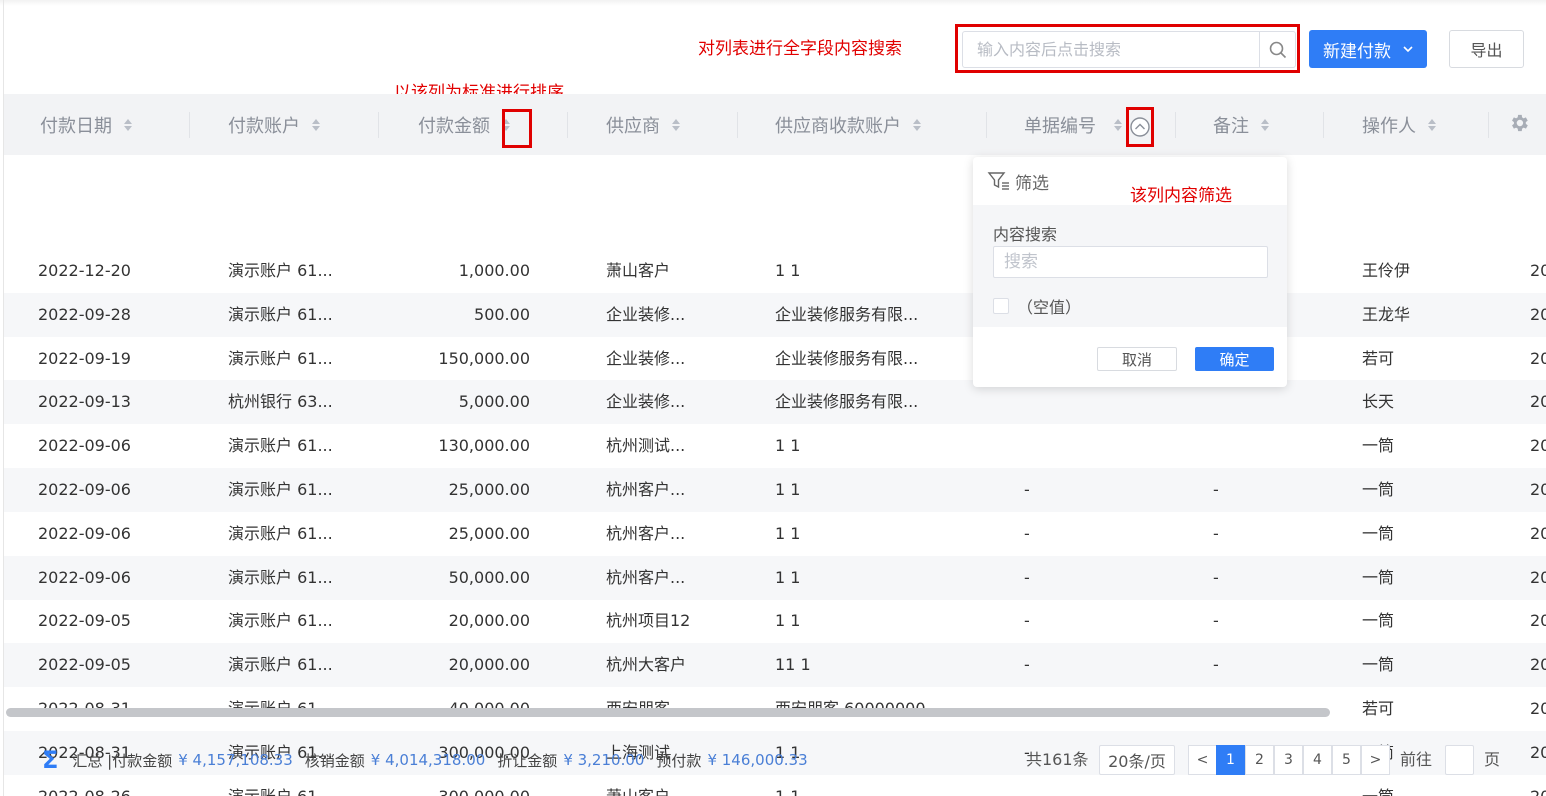 This screenshot has height=796, width=1546. Describe the element at coordinates (1111, 49) in the screenshot. I see `search-input` at that location.